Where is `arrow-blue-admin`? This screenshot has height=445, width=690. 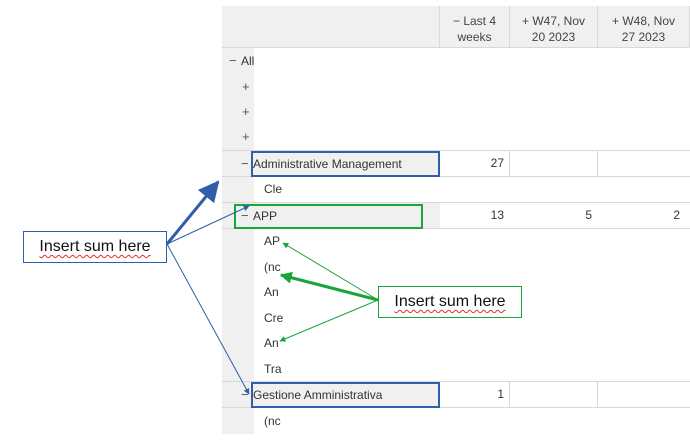 arrow-blue-admin is located at coordinates (192, 212).